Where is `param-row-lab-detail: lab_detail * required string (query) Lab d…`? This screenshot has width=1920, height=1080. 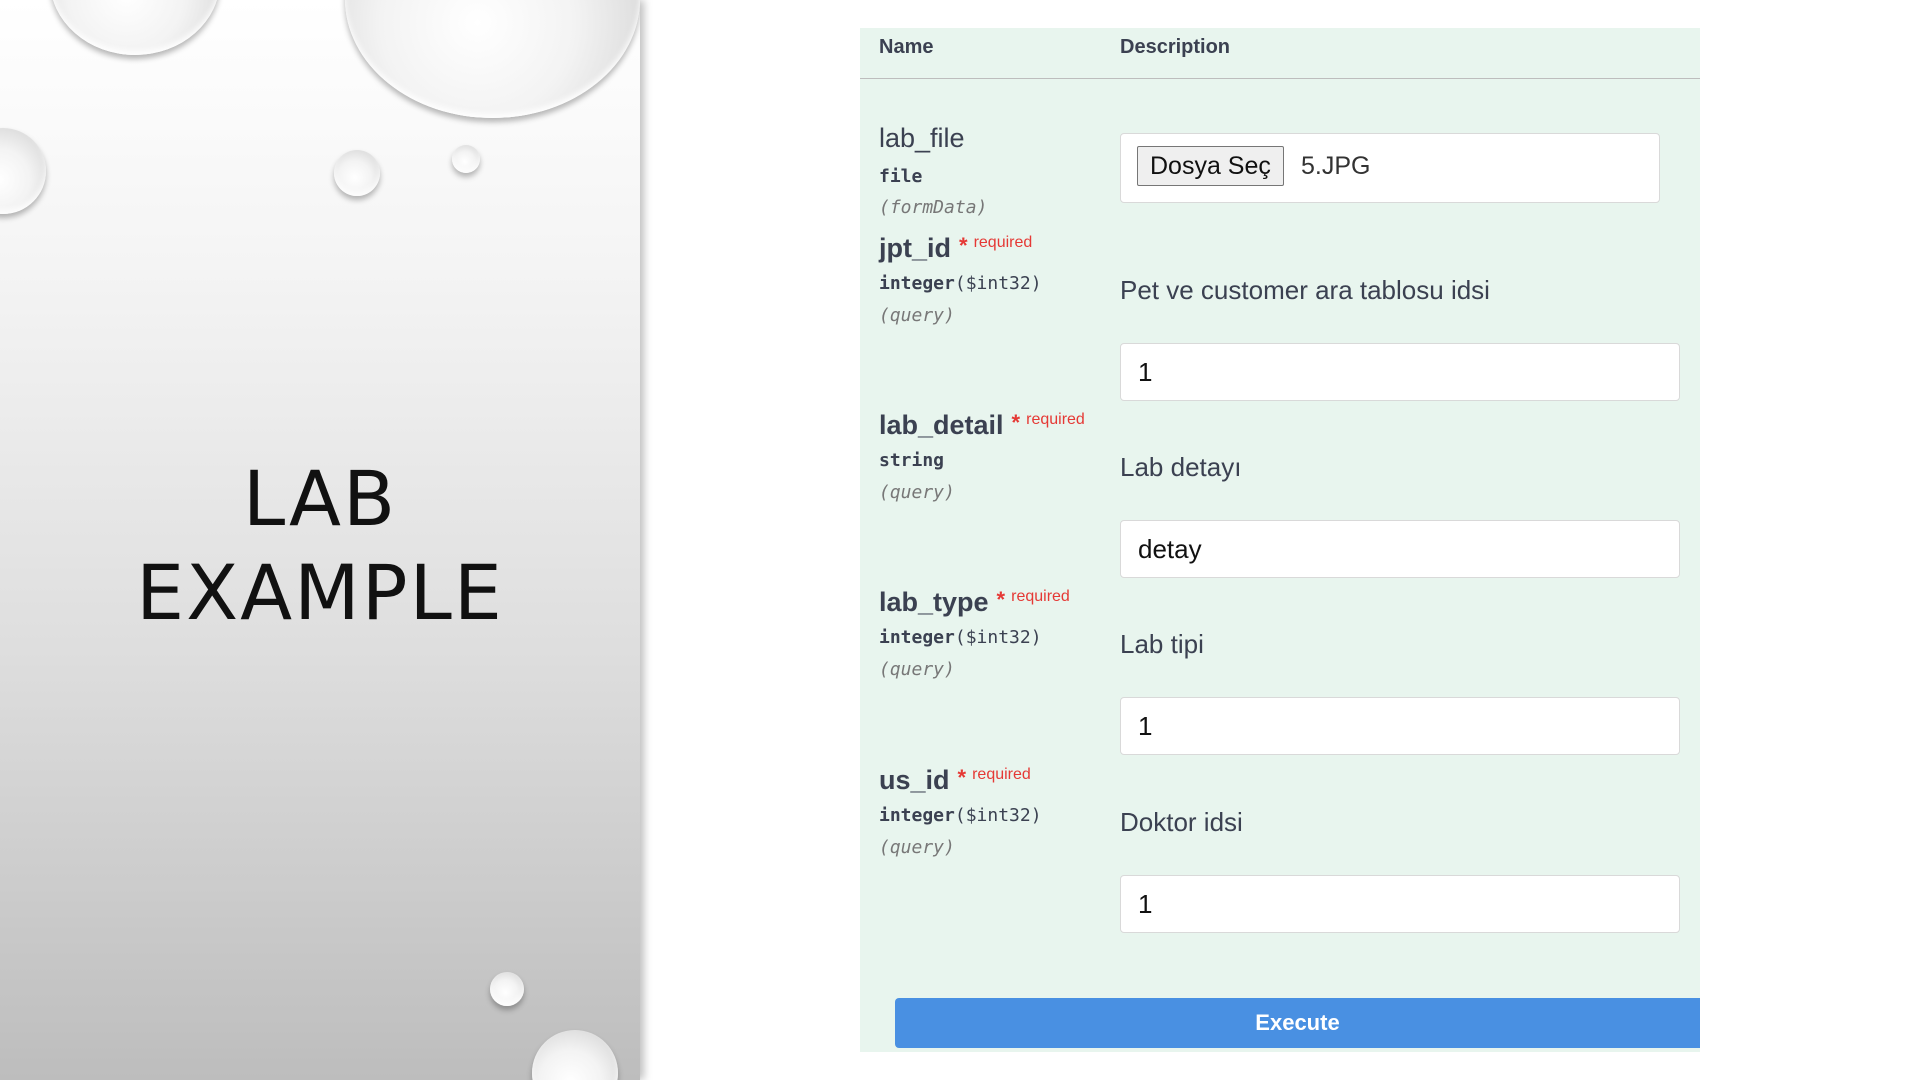 param-row-lab-detail: lab_detail * required string (query) Lab d… is located at coordinates (1280, 488).